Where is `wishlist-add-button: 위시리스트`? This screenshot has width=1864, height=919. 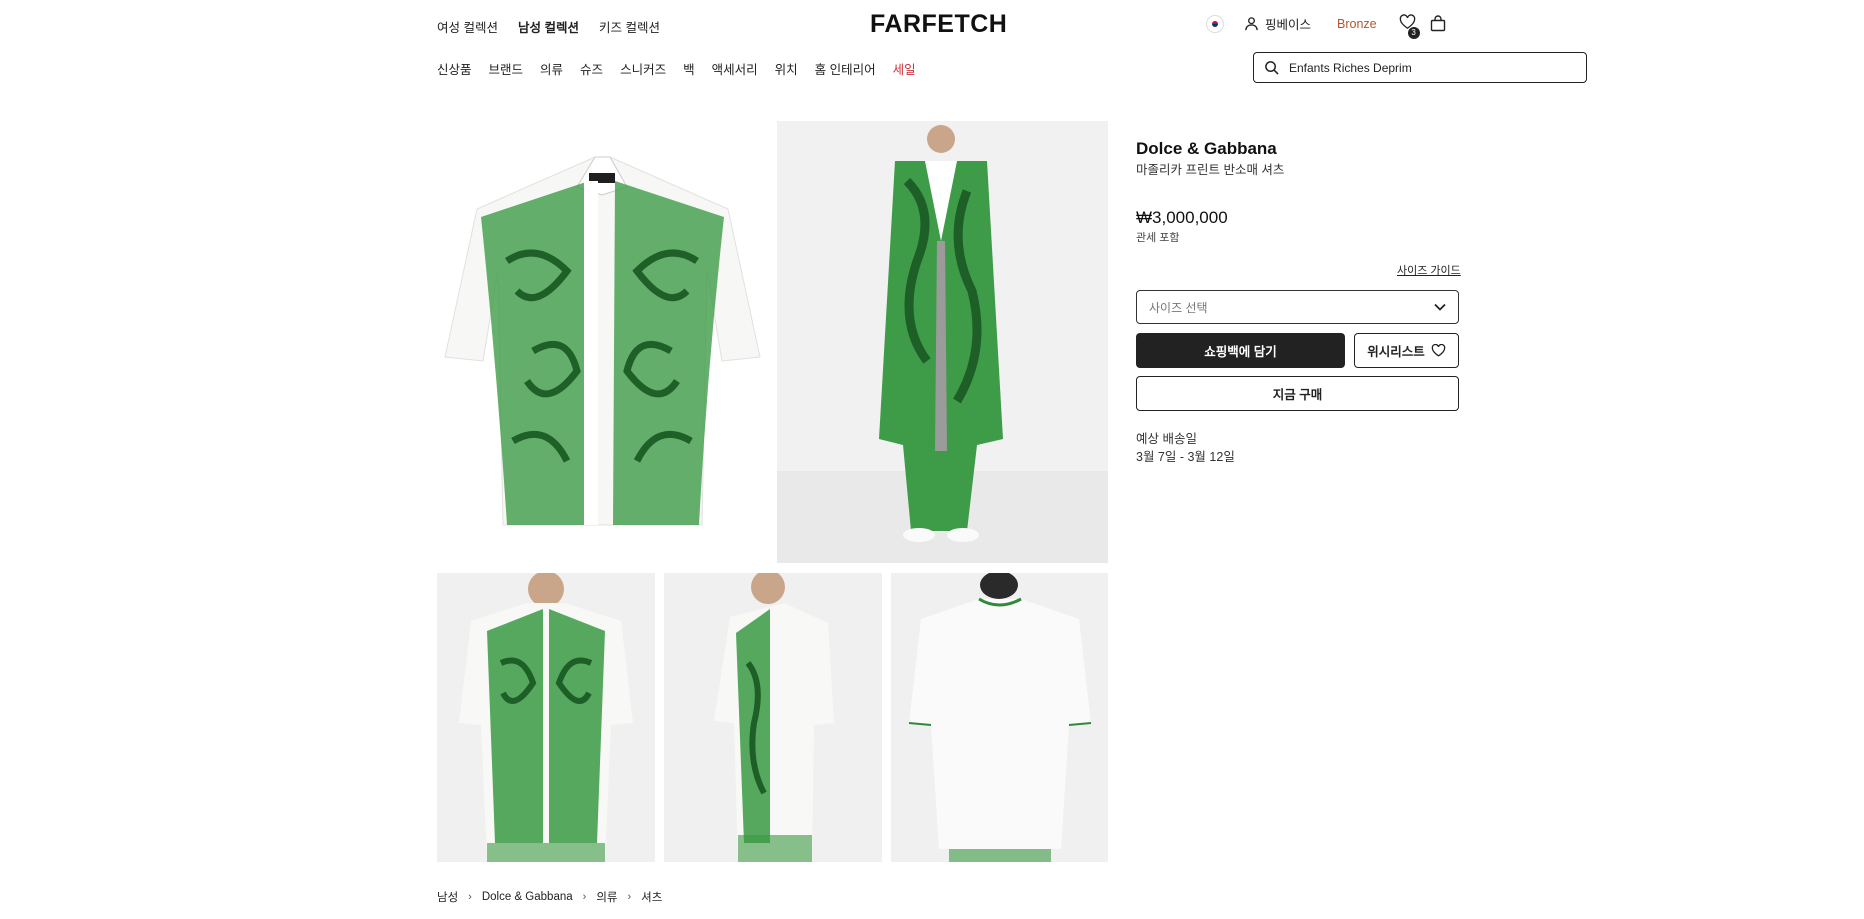 wishlist-add-button: 위시리스트 is located at coordinates (1406, 350).